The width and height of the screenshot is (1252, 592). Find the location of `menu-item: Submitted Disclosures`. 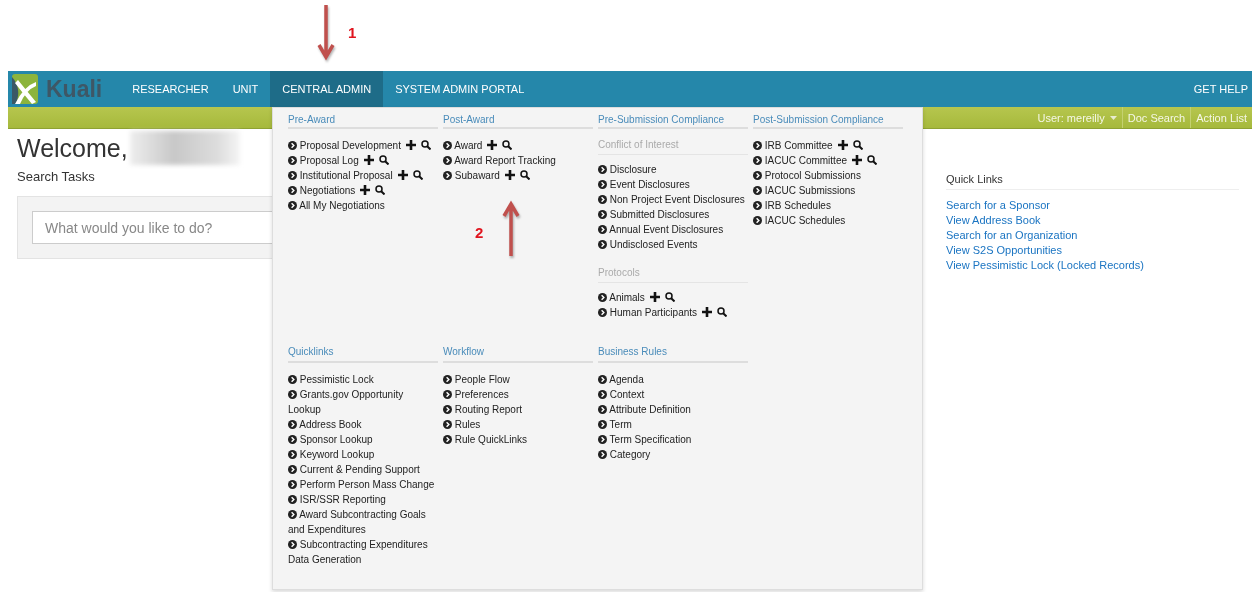

menu-item: Submitted Disclosures is located at coordinates (654, 214).